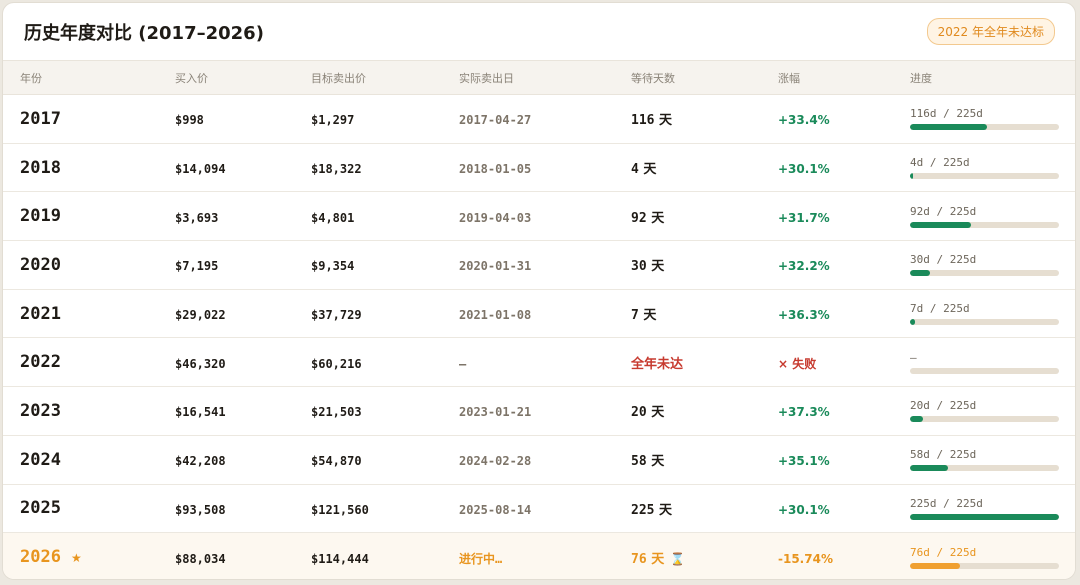 This screenshot has width=1080, height=585. Describe the element at coordinates (243, 411) in the screenshot. I see `cell-buy-price: $16,541` at that location.